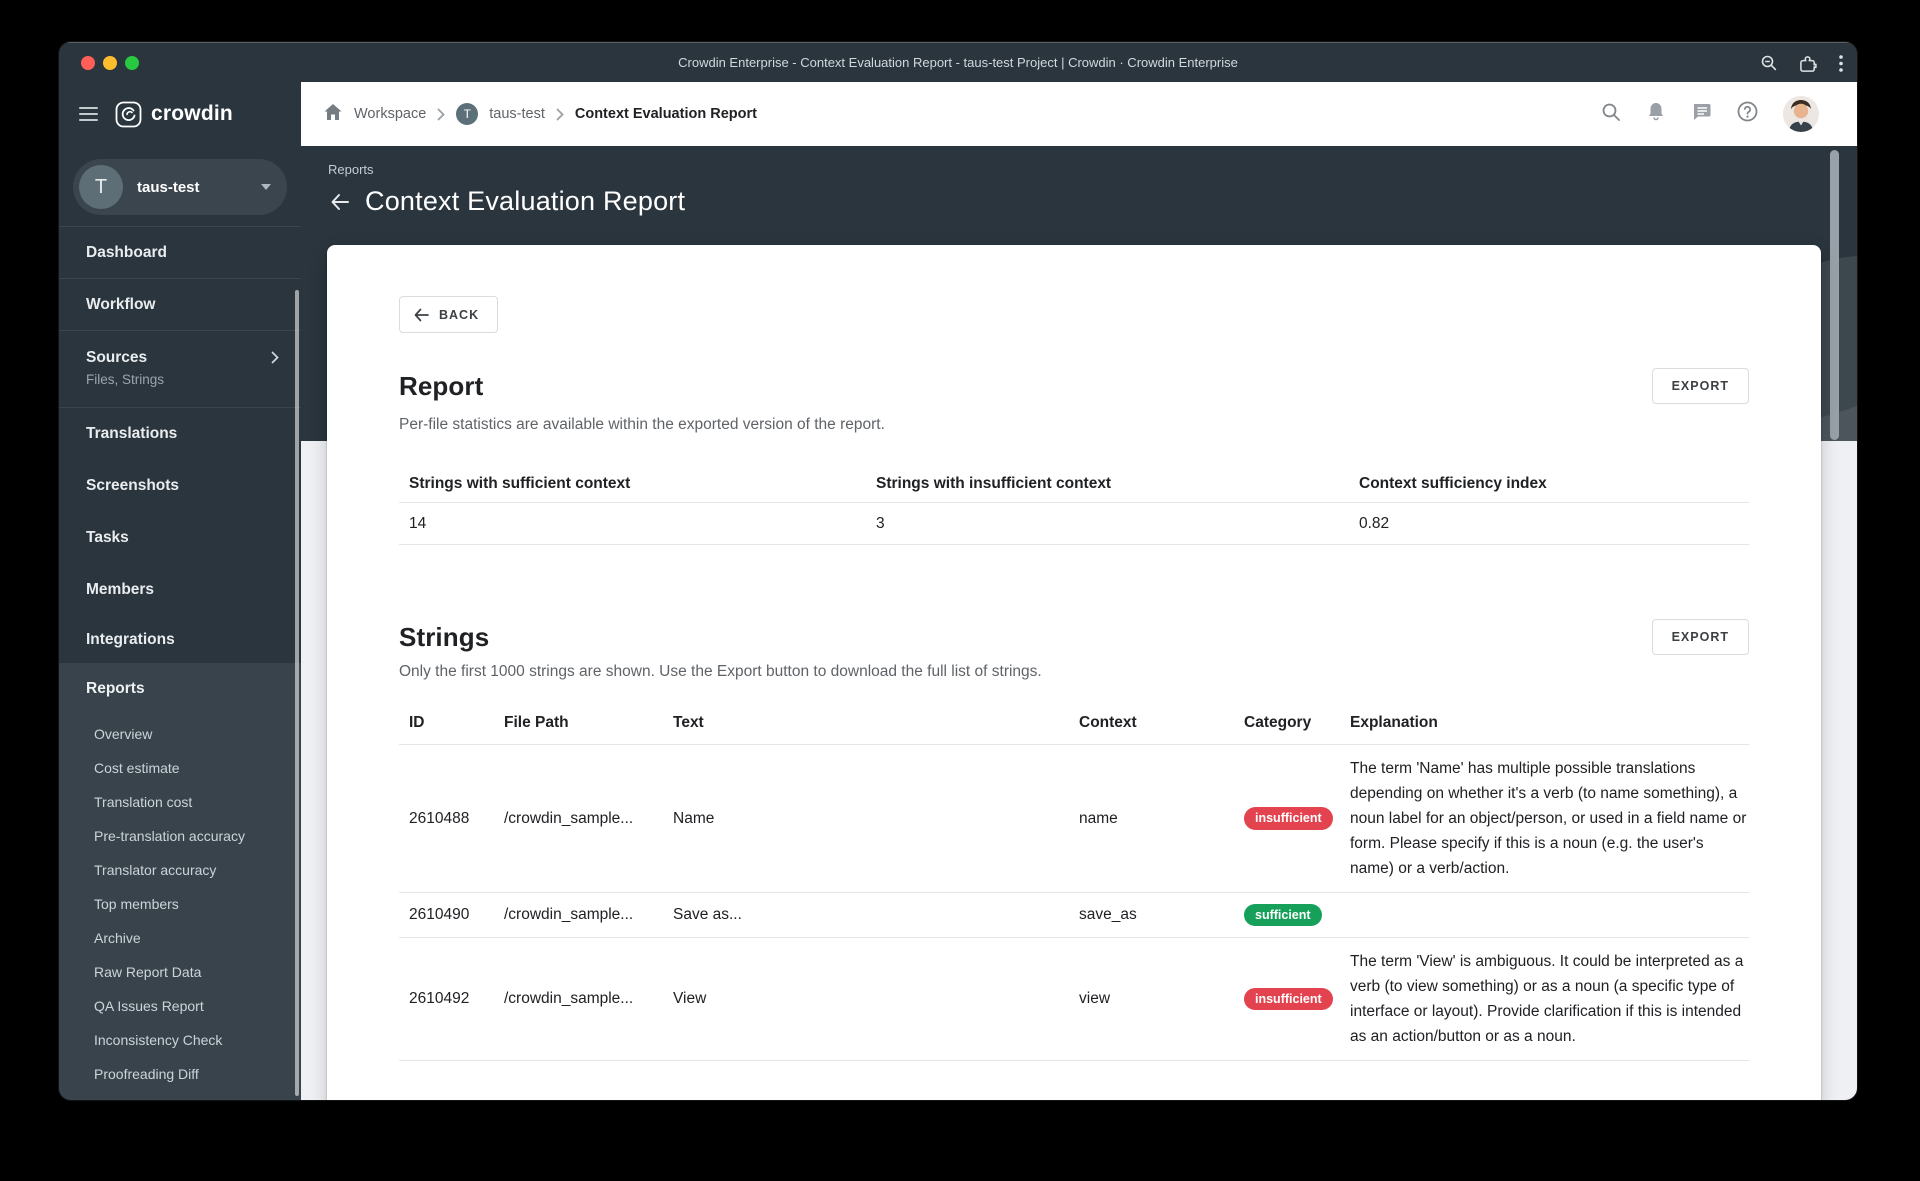 The width and height of the screenshot is (1920, 1181). Describe the element at coordinates (1808, 63) in the screenshot. I see `extensions-icon` at that location.